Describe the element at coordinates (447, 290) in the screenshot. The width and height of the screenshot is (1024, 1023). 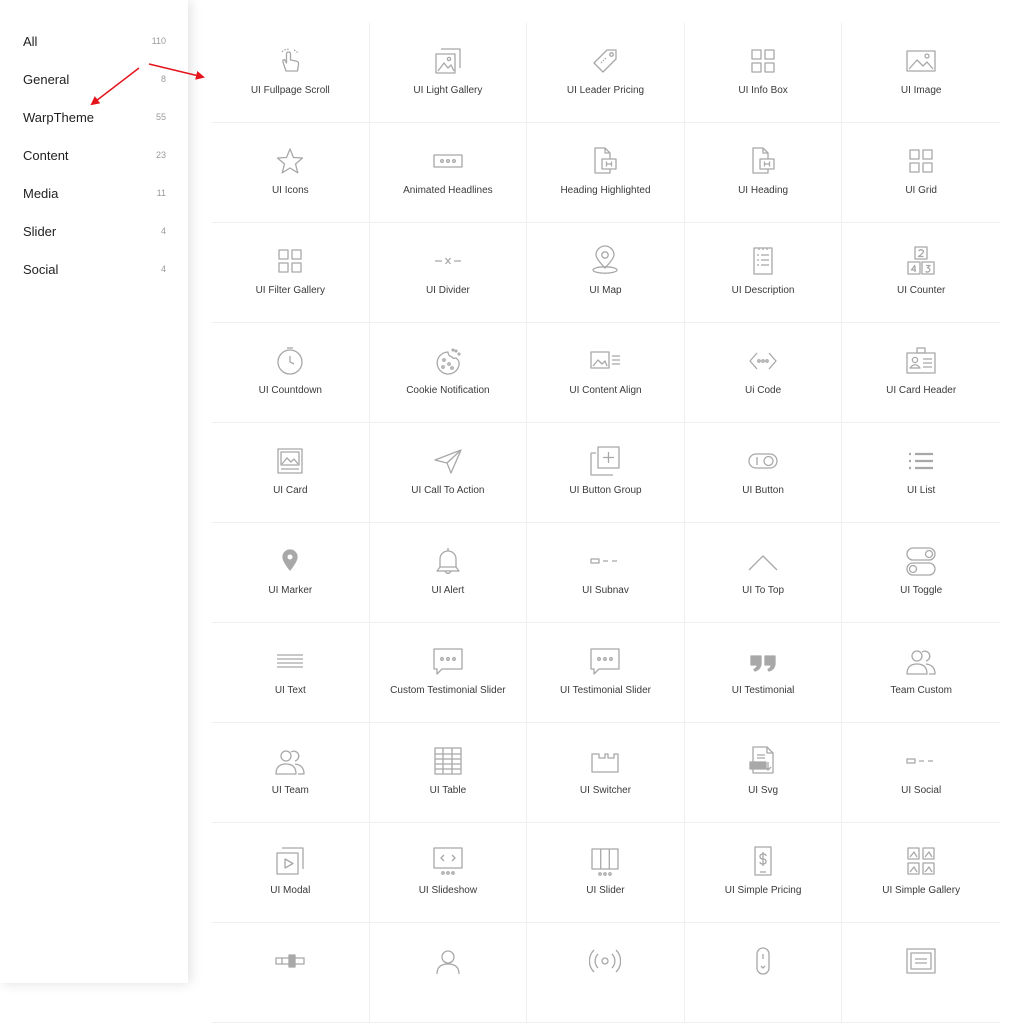
I see `element-label: UI Divider` at that location.